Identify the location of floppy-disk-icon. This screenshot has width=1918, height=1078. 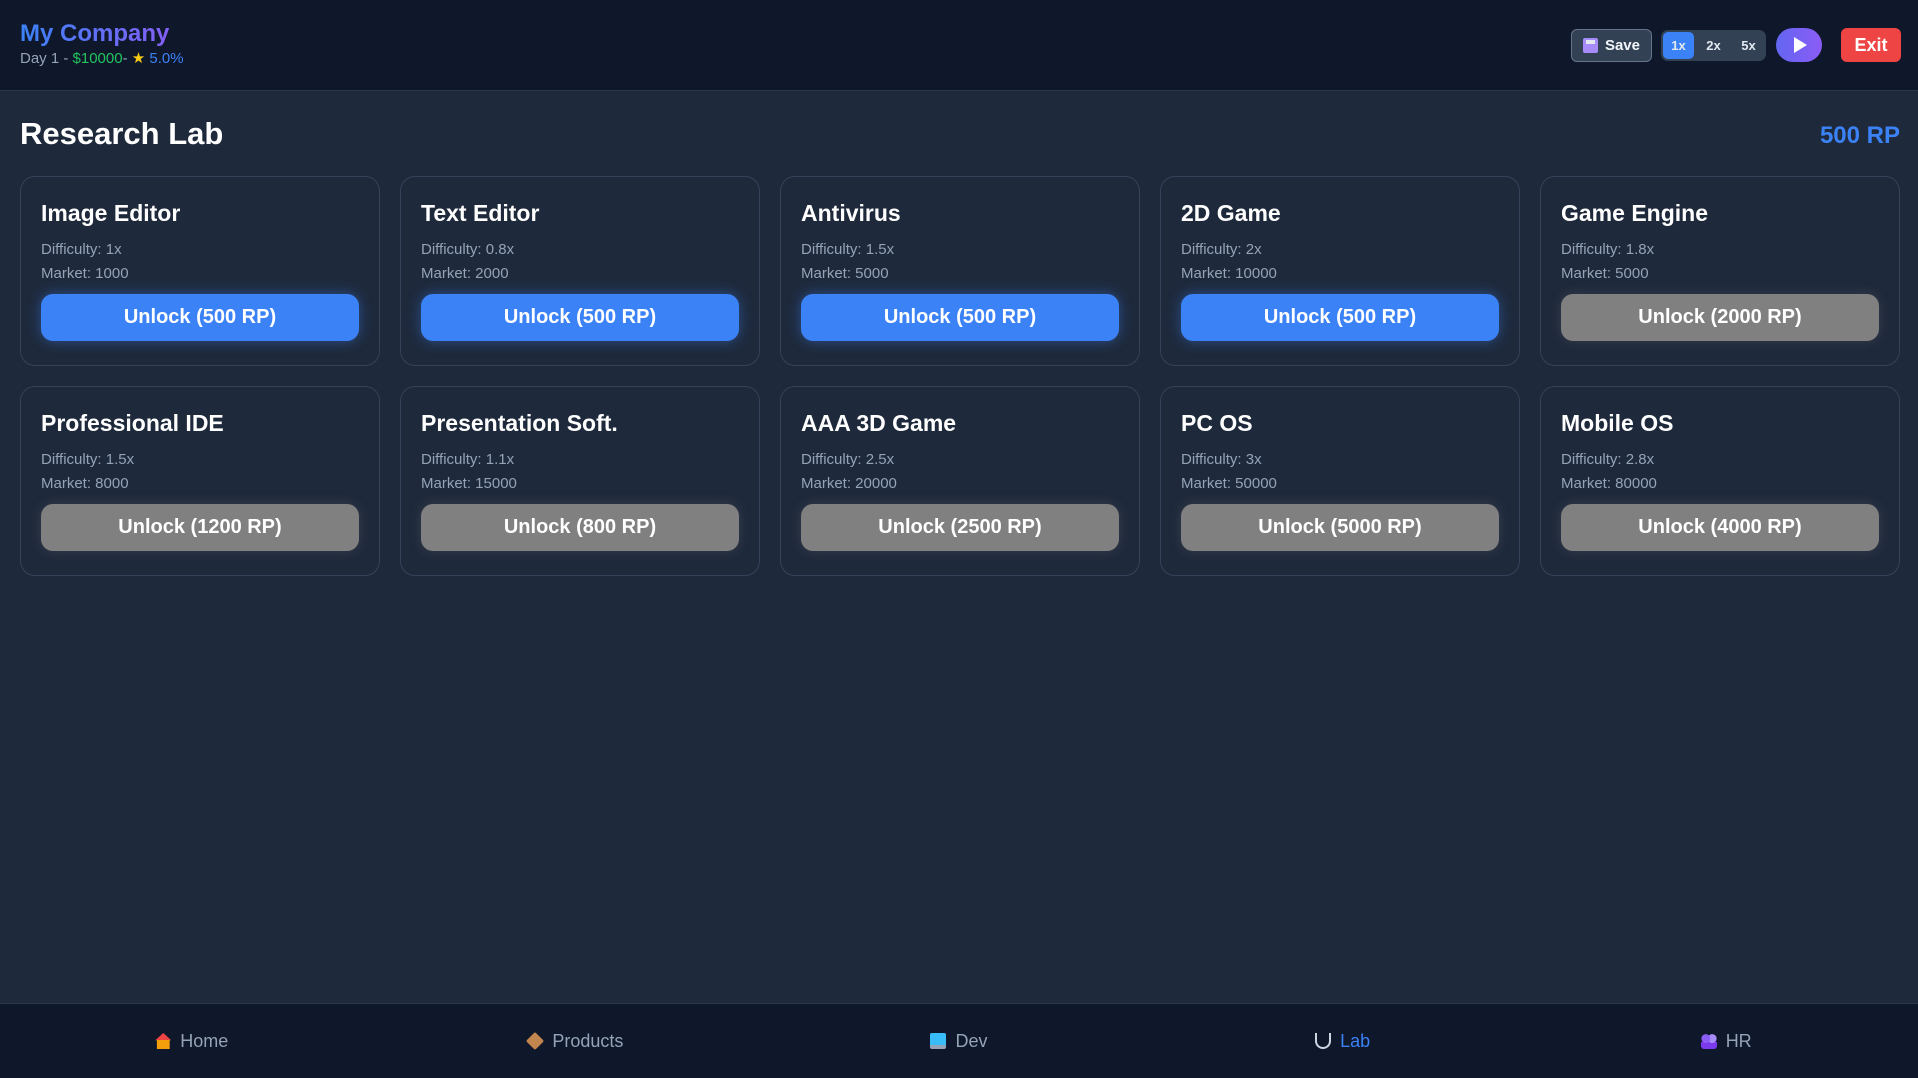
(1590, 45).